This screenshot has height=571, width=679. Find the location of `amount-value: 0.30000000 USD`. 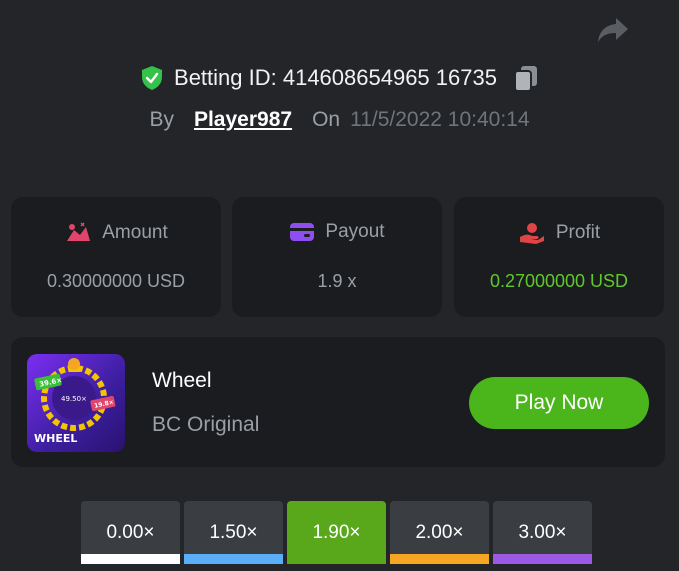

amount-value: 0.30000000 USD is located at coordinates (116, 281).